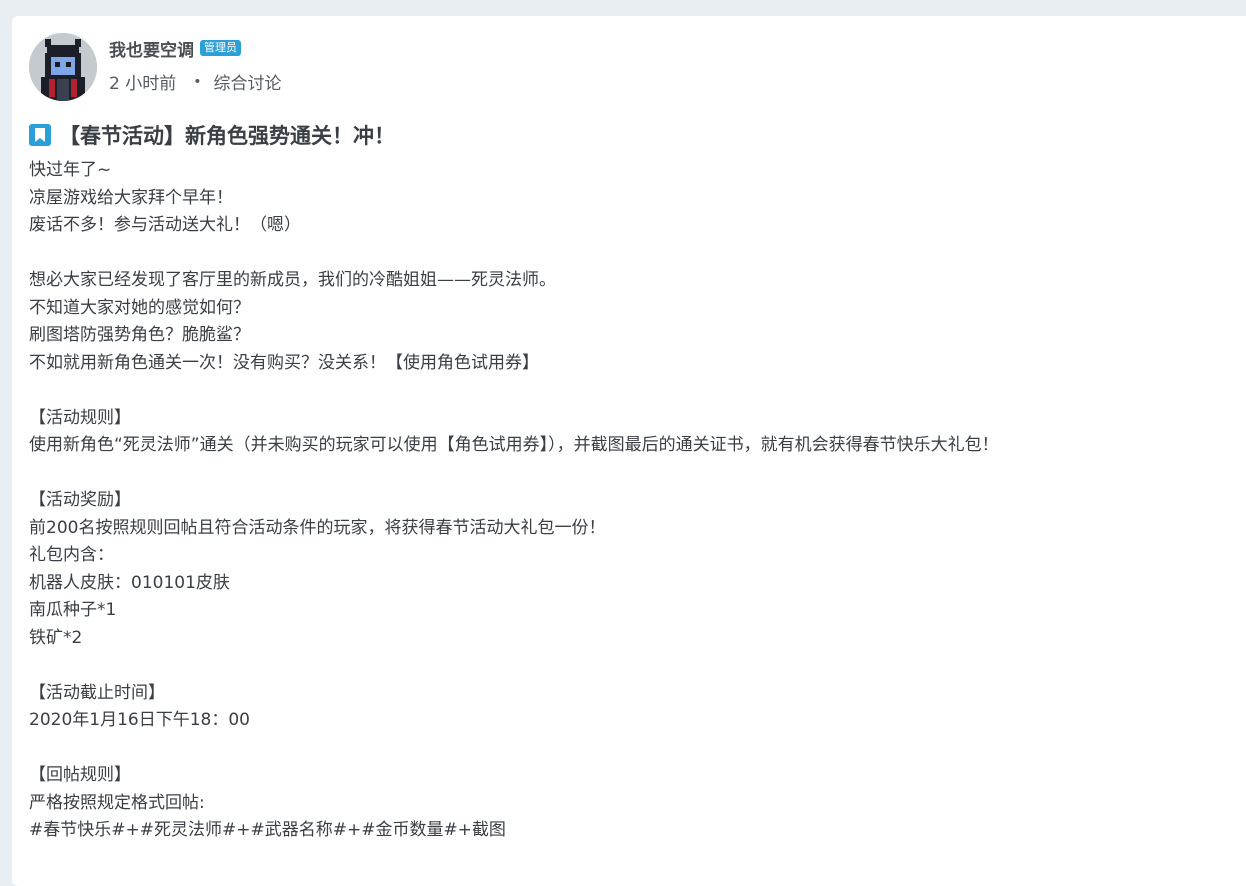  What do you see at coordinates (220, 48) in the screenshot?
I see `role-badge: 管理员` at bounding box center [220, 48].